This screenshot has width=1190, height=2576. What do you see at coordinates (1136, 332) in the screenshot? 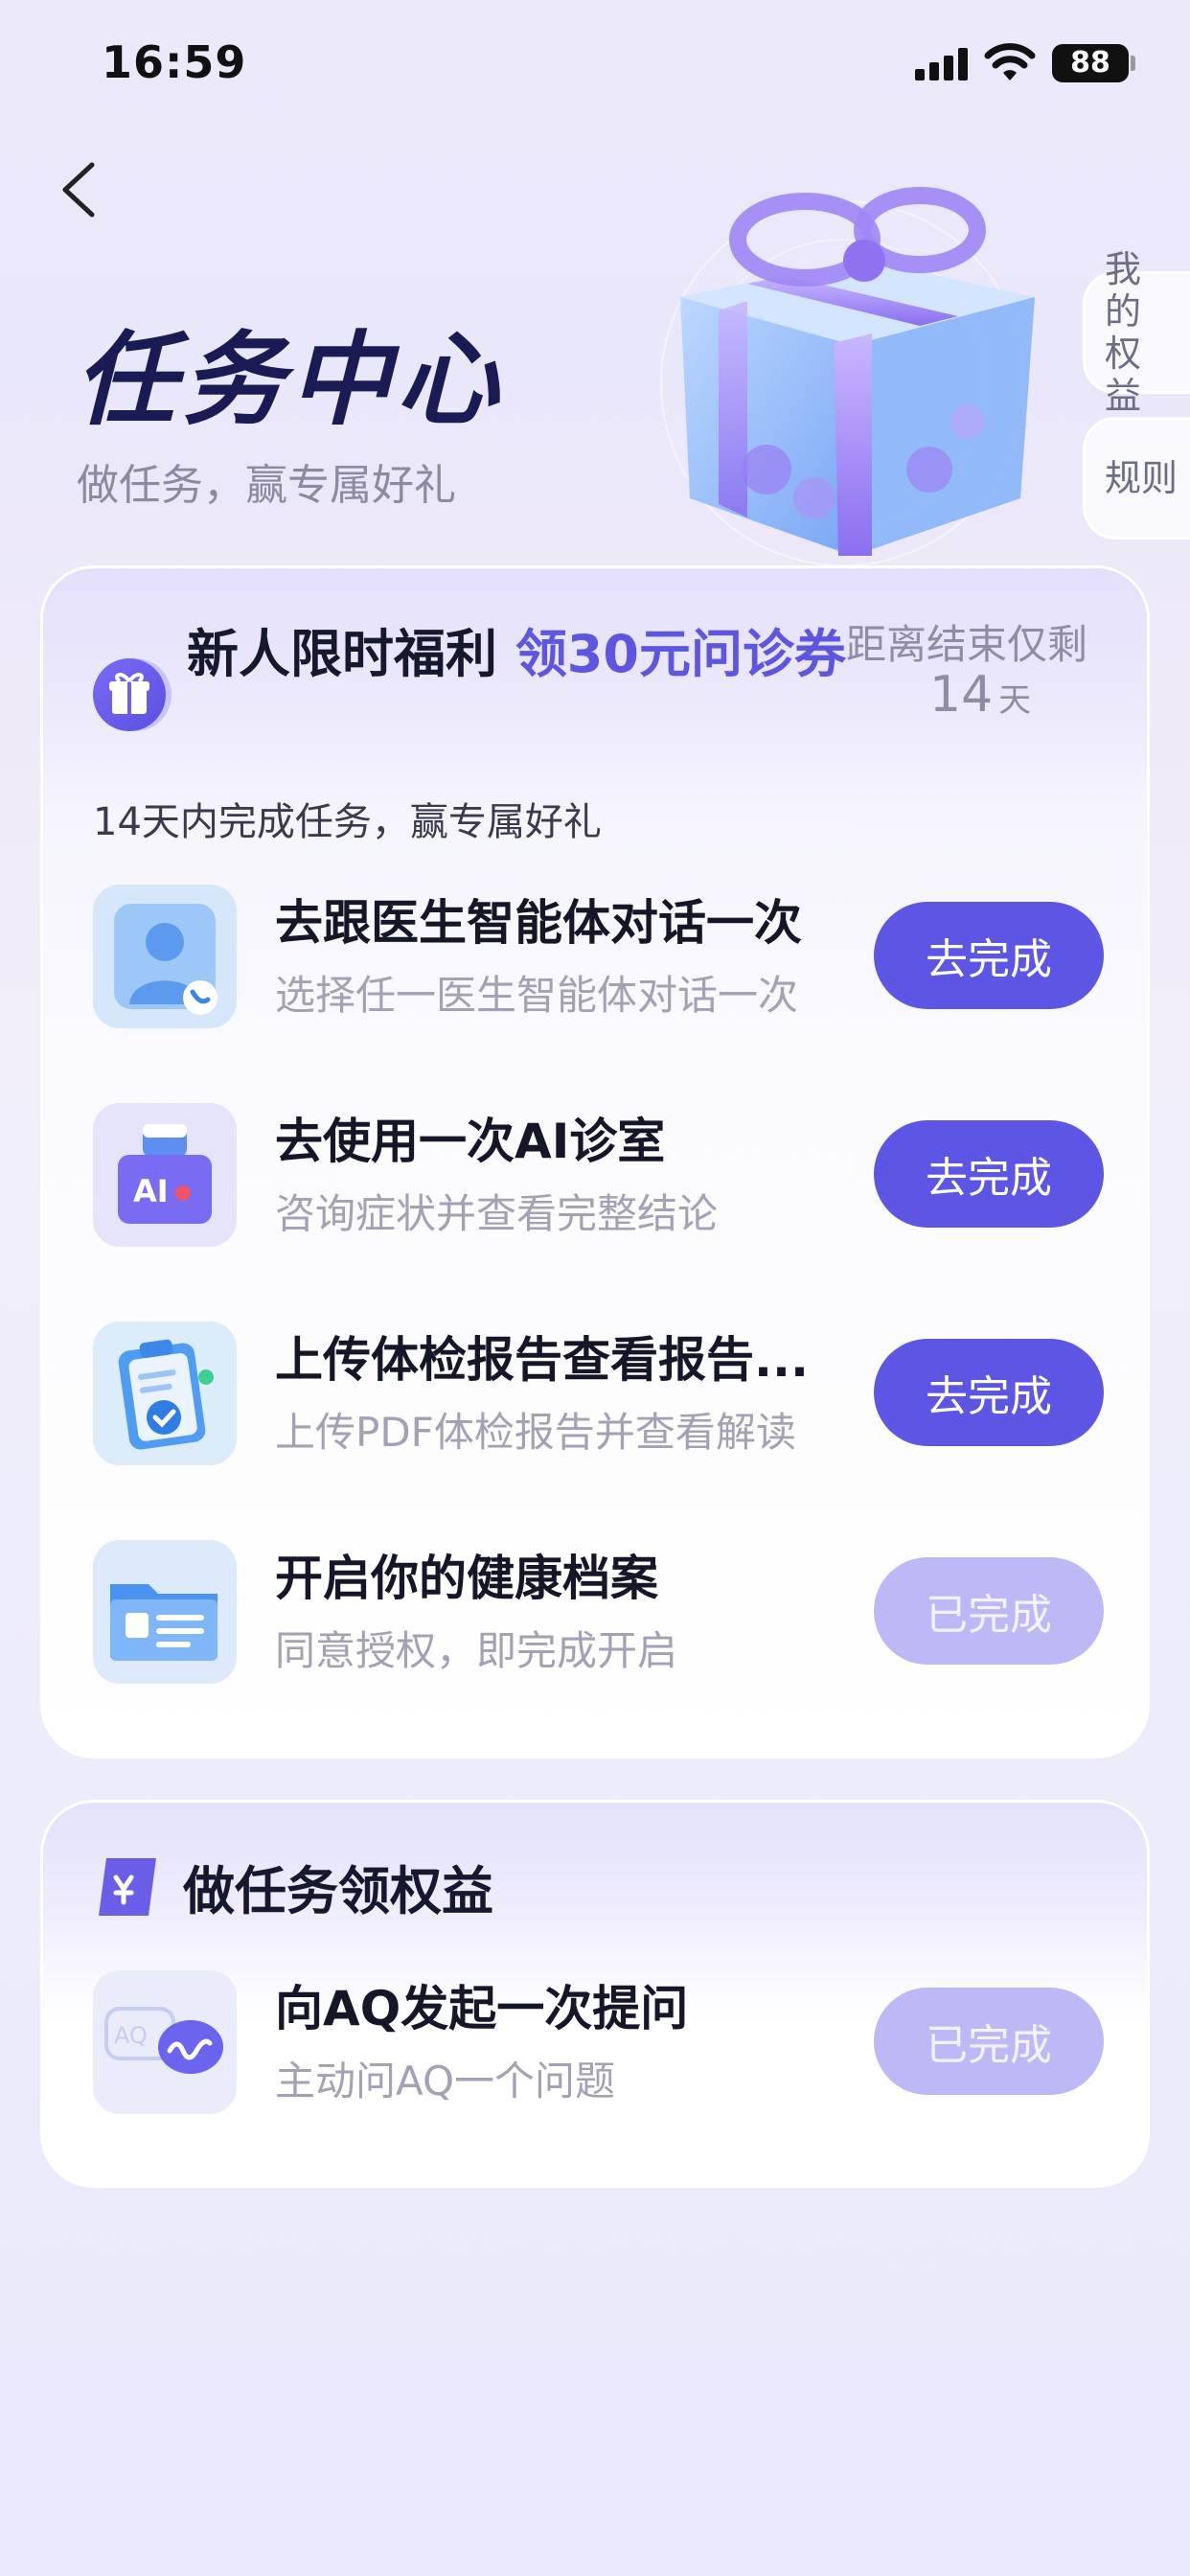
I see `my-benefits-tab: 我的权益` at bounding box center [1136, 332].